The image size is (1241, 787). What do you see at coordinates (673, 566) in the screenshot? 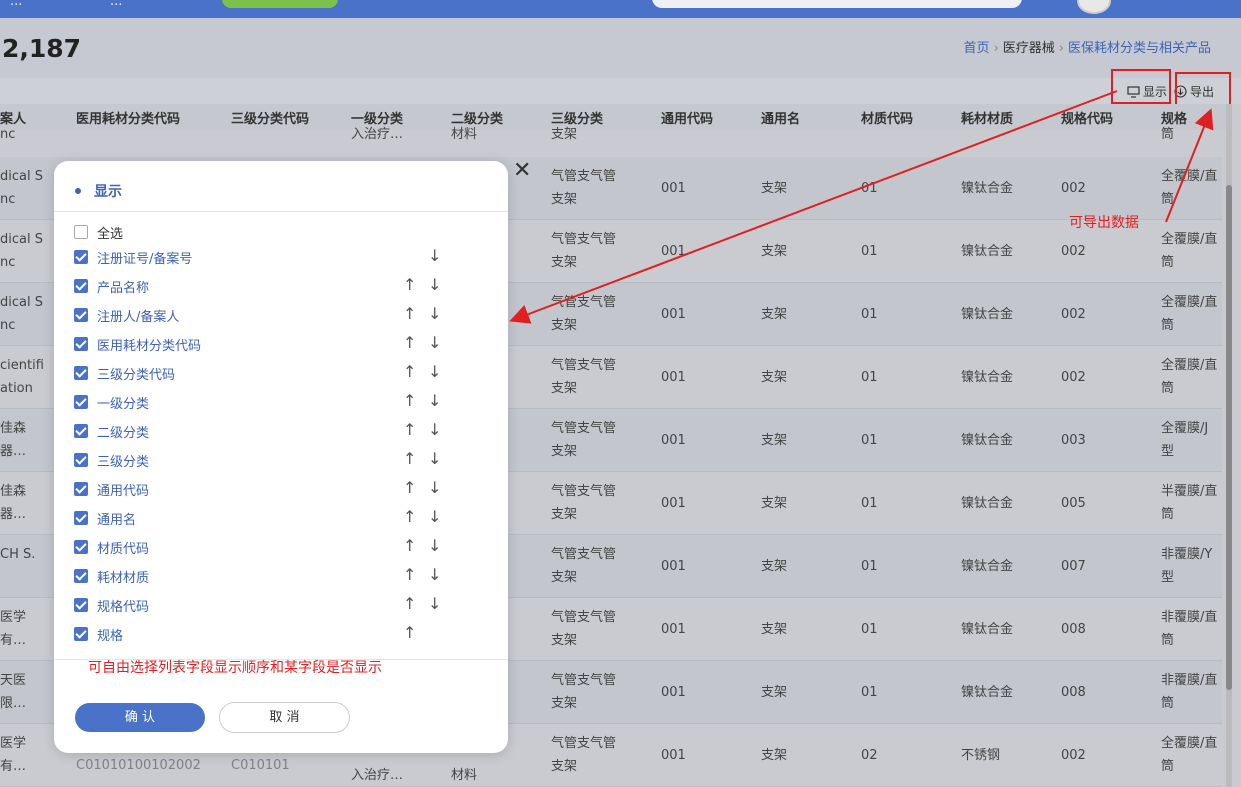
I see `table-cell: 001` at bounding box center [673, 566].